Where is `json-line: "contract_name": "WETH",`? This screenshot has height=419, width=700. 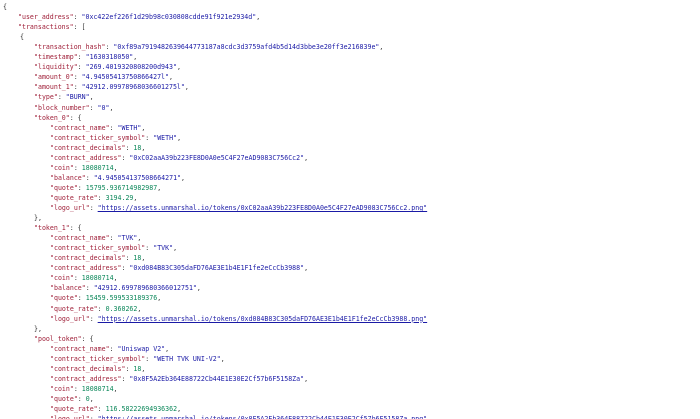 json-line: "contract_name": "WETH", is located at coordinates (97, 128).